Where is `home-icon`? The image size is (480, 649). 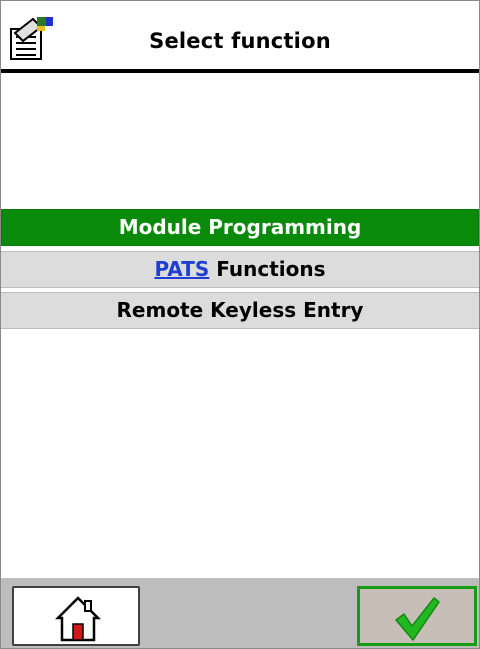
home-icon is located at coordinates (78, 619).